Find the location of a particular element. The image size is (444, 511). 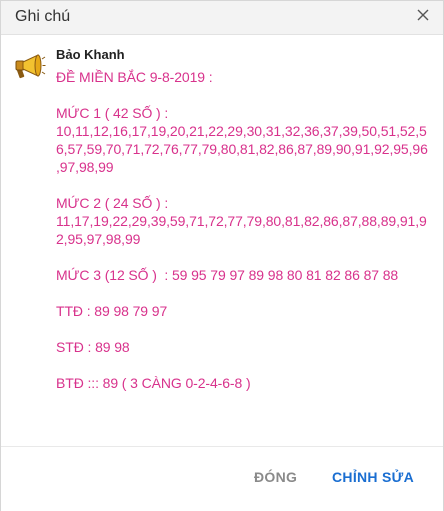

note-author: Bảo Khanh is located at coordinates (90, 54).